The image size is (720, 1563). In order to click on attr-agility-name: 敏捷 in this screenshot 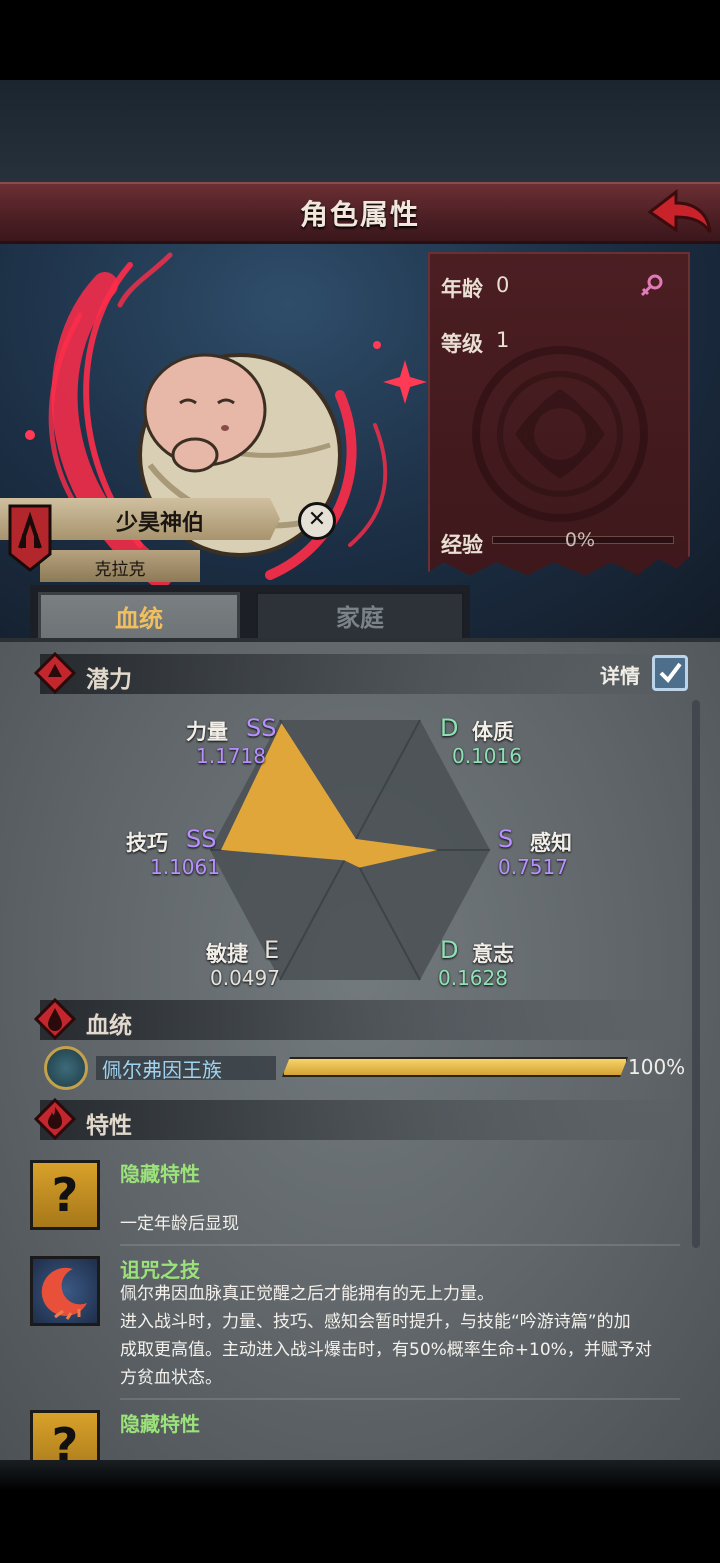, I will do `click(227, 954)`.